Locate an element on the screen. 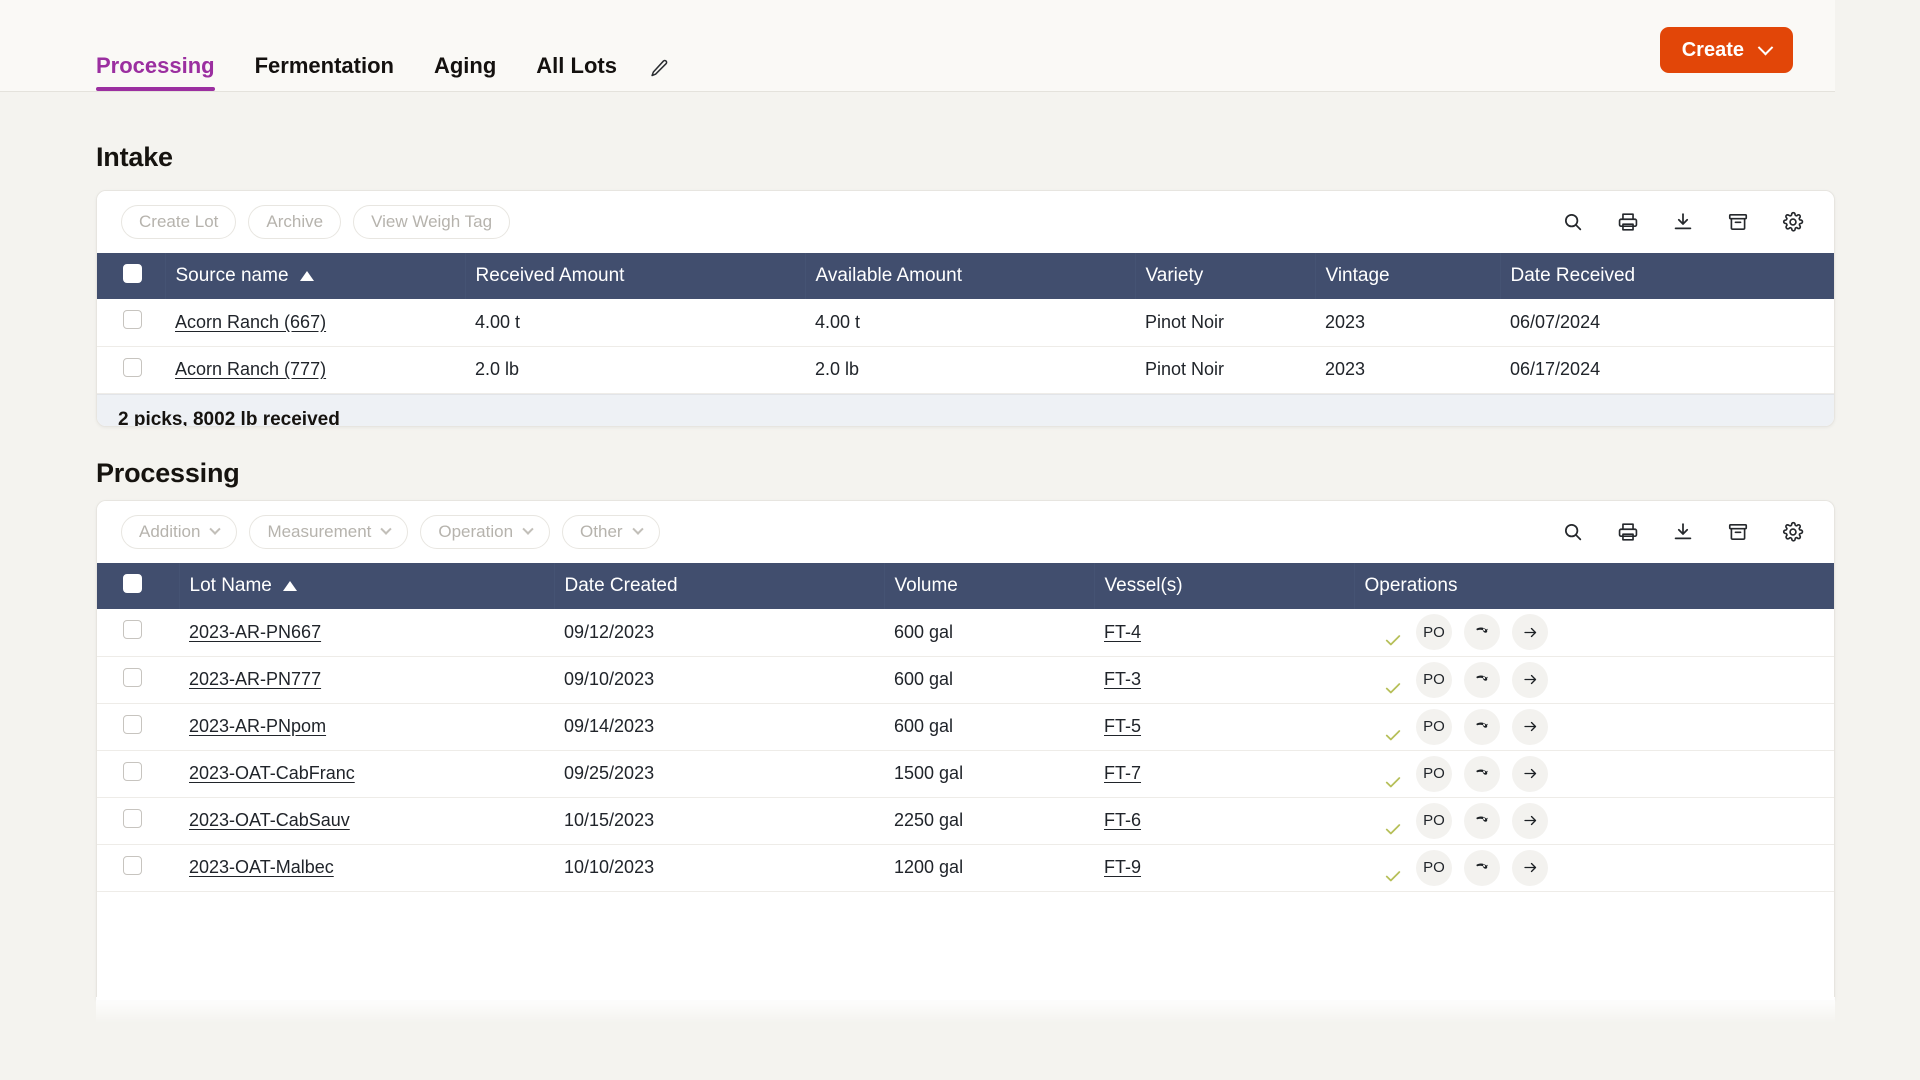 This screenshot has width=1920, height=1080. tab-processing: Processing is located at coordinates (165, 73).